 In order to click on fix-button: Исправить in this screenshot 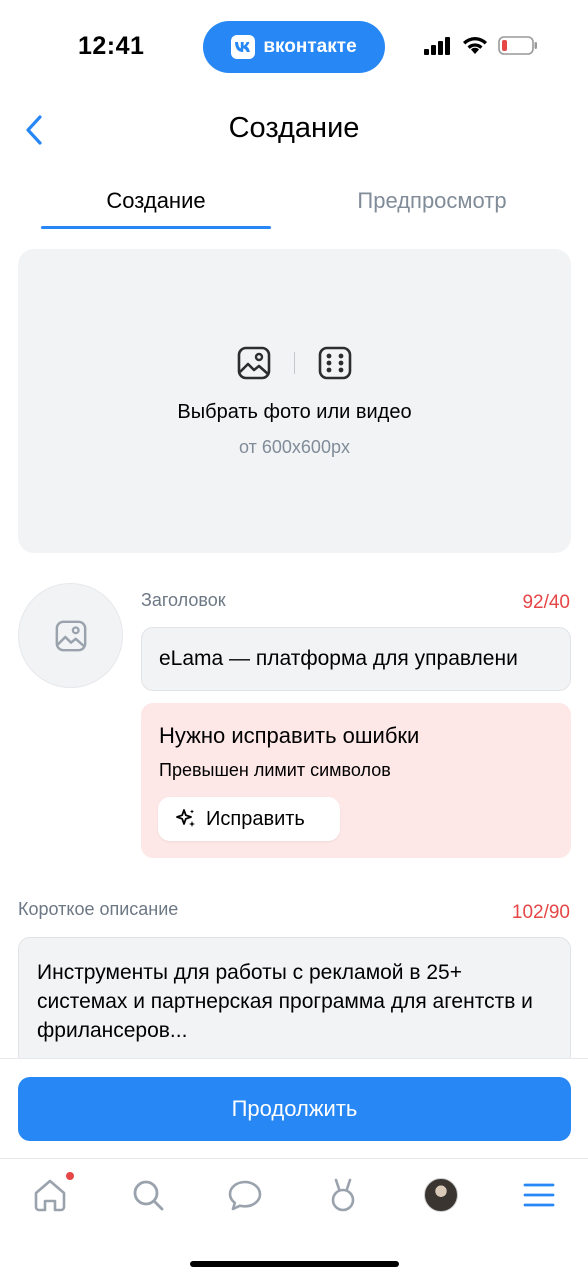, I will do `click(249, 819)`.